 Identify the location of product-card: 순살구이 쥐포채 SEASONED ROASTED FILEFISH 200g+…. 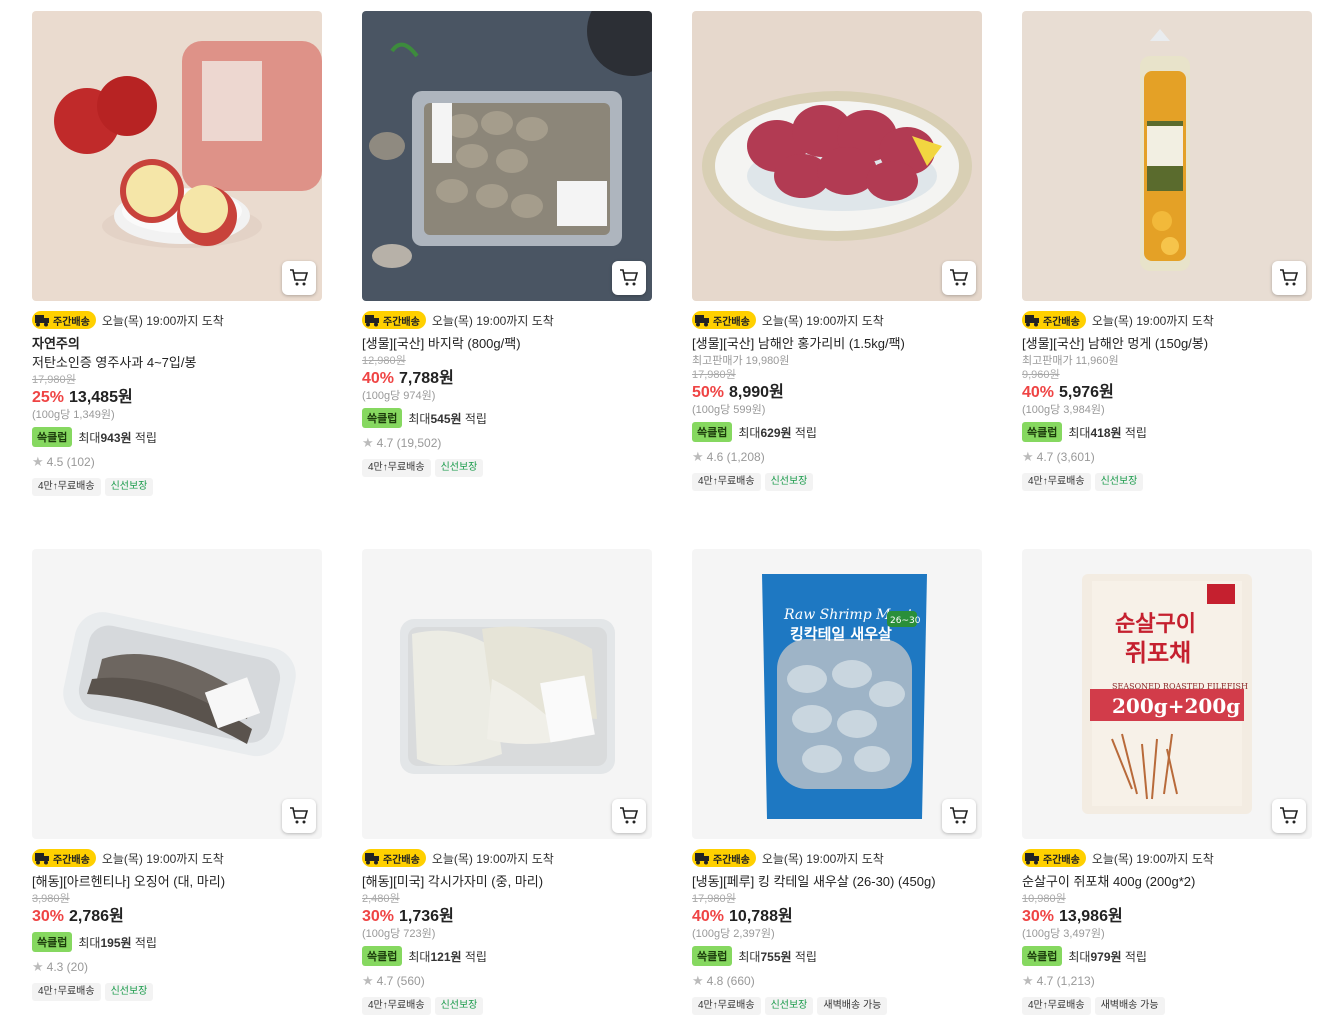
(1167, 782).